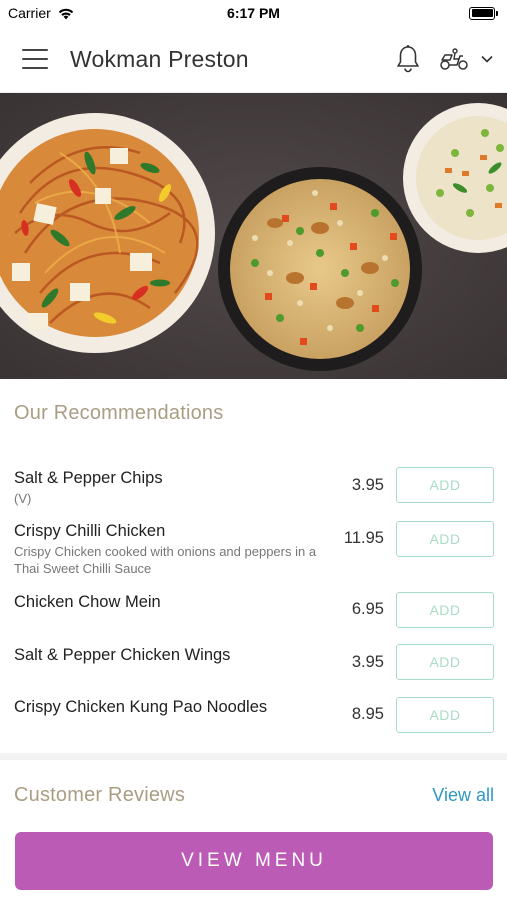 This screenshot has width=507, height=900. What do you see at coordinates (141, 707) in the screenshot?
I see `item-name: Crispy Chicken Kung Pao Noodles` at bounding box center [141, 707].